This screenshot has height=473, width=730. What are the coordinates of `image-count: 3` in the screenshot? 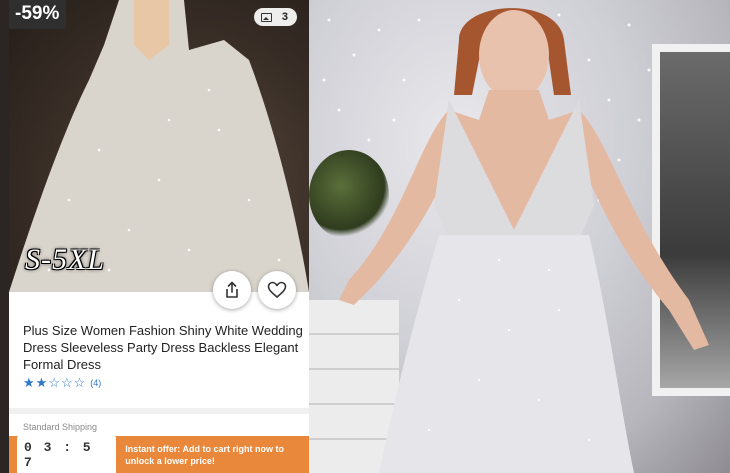 It's located at (284, 17).